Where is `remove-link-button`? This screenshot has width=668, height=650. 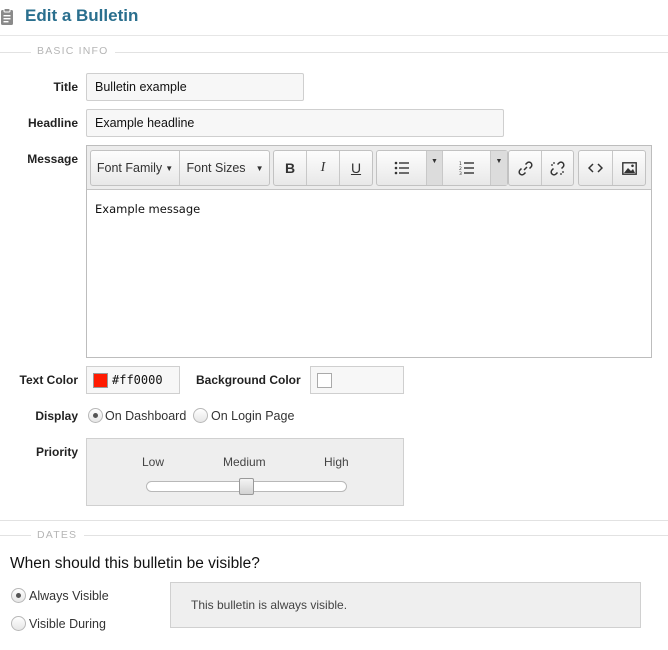
remove-link-button is located at coordinates (557, 168).